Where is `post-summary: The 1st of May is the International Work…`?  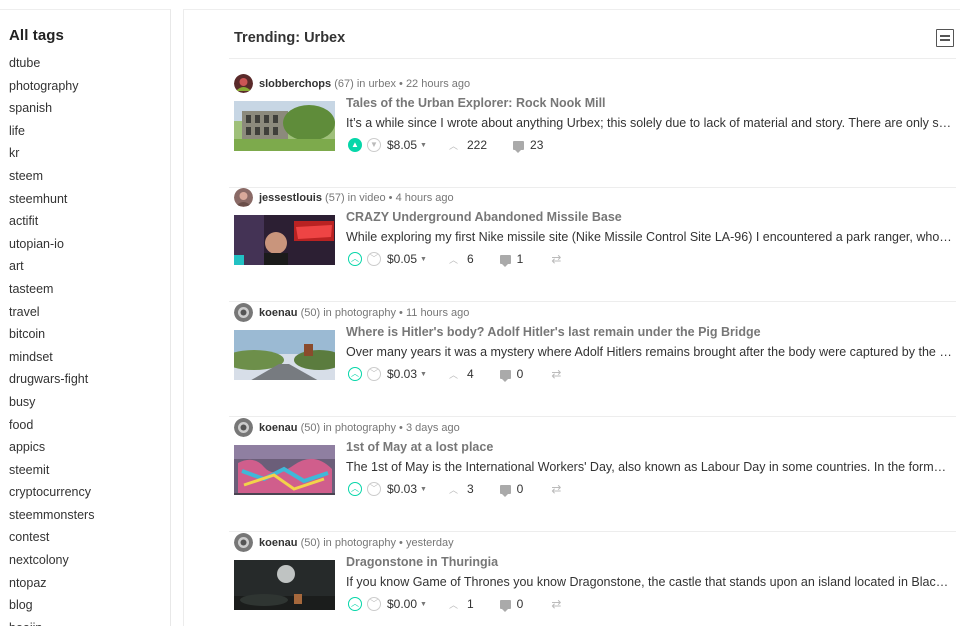 post-summary: The 1st of May is the International Work… is located at coordinates (649, 467).